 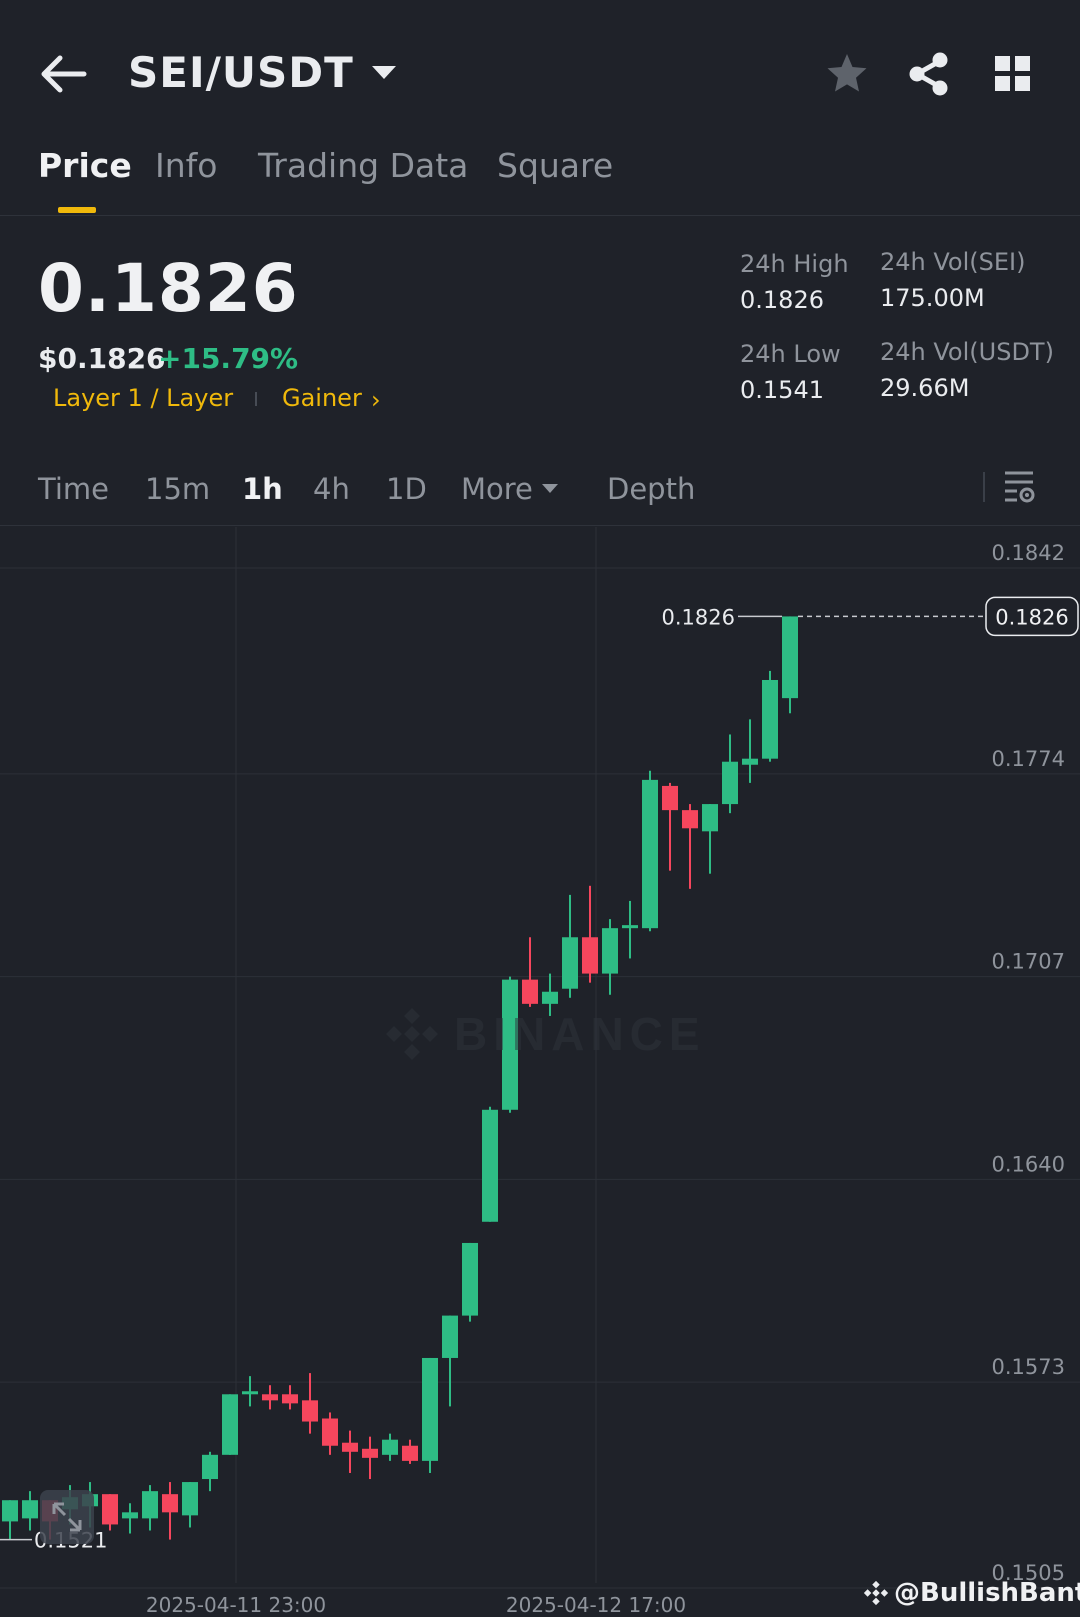 I want to click on usd-price: $0.1826, so click(x=102, y=358).